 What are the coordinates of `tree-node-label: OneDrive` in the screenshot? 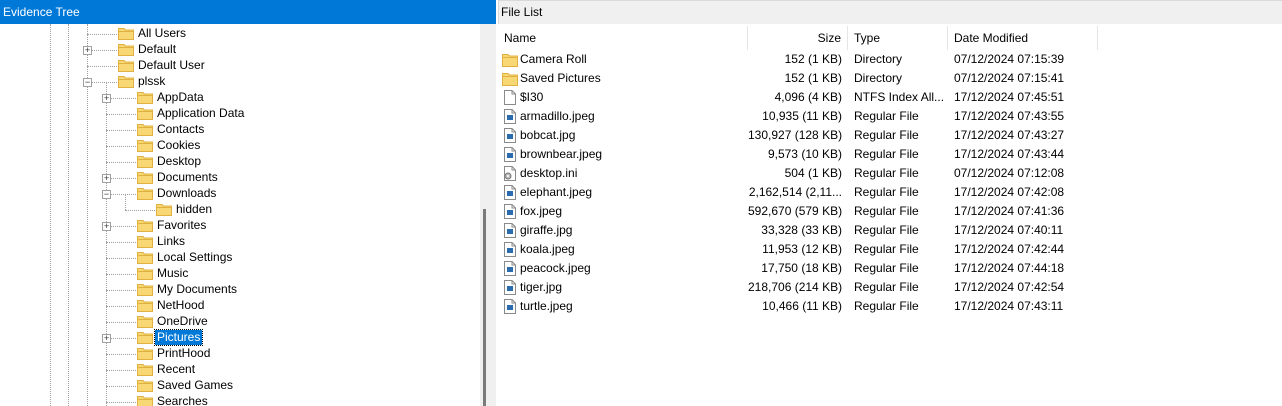 It's located at (182, 321).